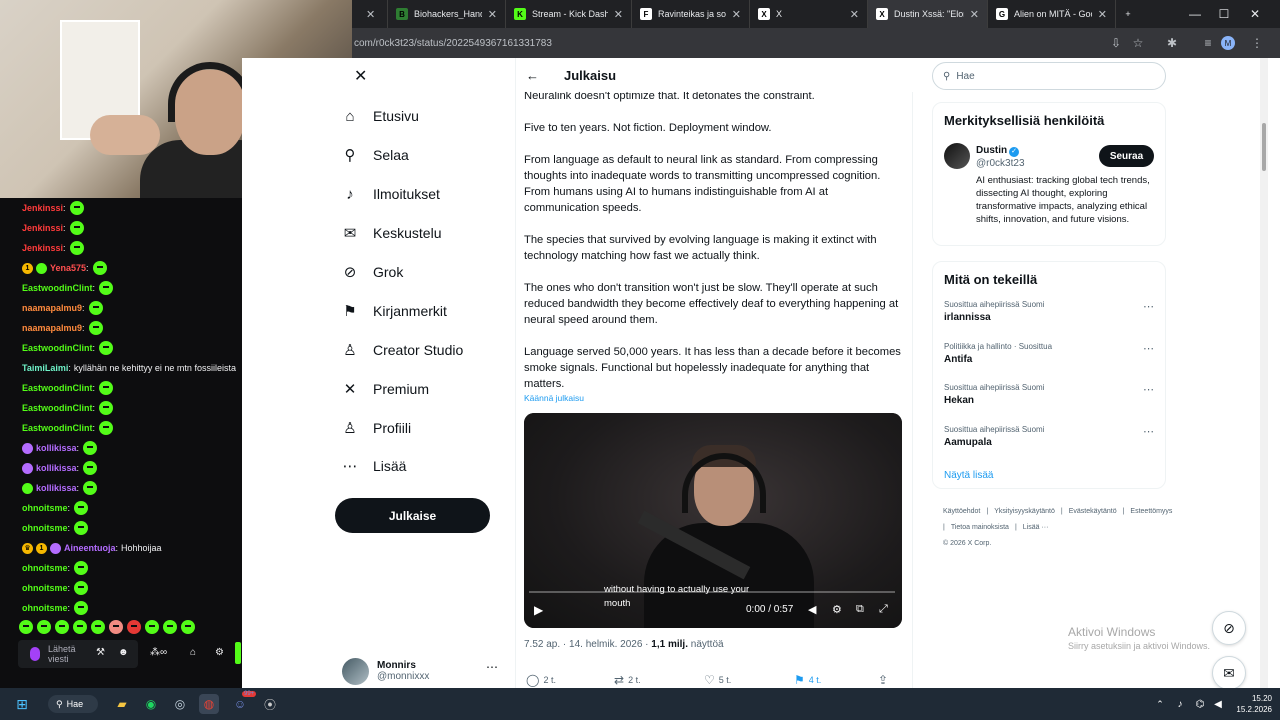  What do you see at coordinates (360, 76) in the screenshot?
I see `x-logo-icon: ✕` at bounding box center [360, 76].